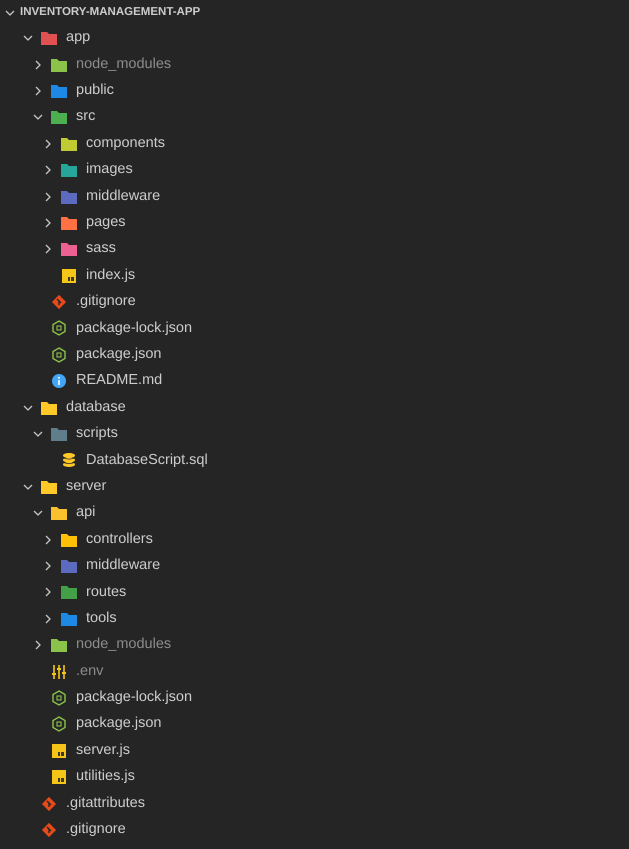 The width and height of the screenshot is (629, 849). Describe the element at coordinates (314, 223) in the screenshot. I see `folder-item: pages` at that location.